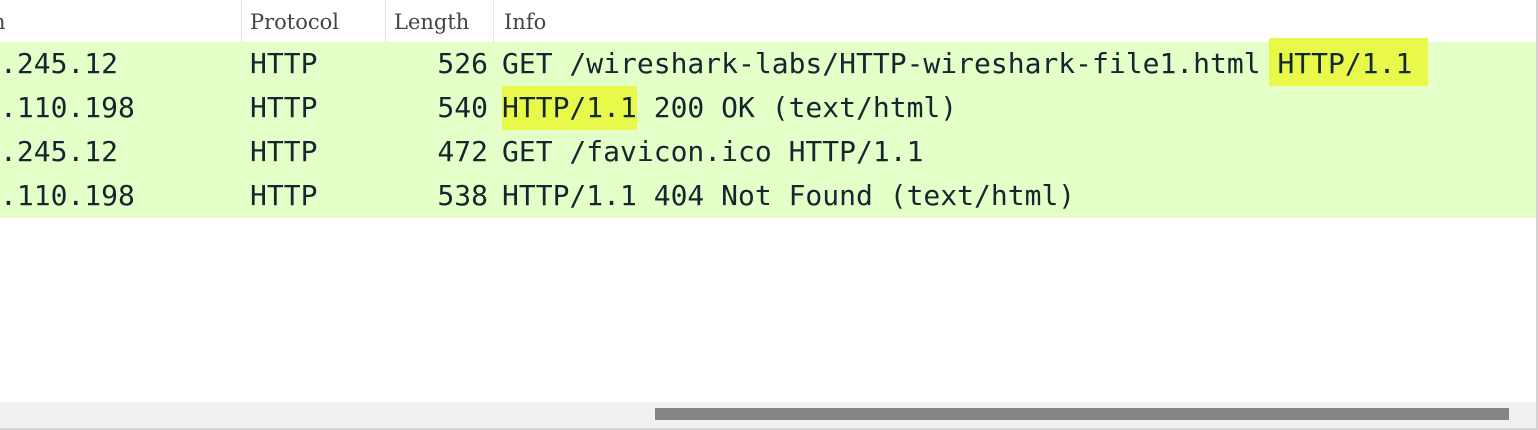 The width and height of the screenshot is (1538, 430). I want to click on packet-length: 472, so click(462, 151).